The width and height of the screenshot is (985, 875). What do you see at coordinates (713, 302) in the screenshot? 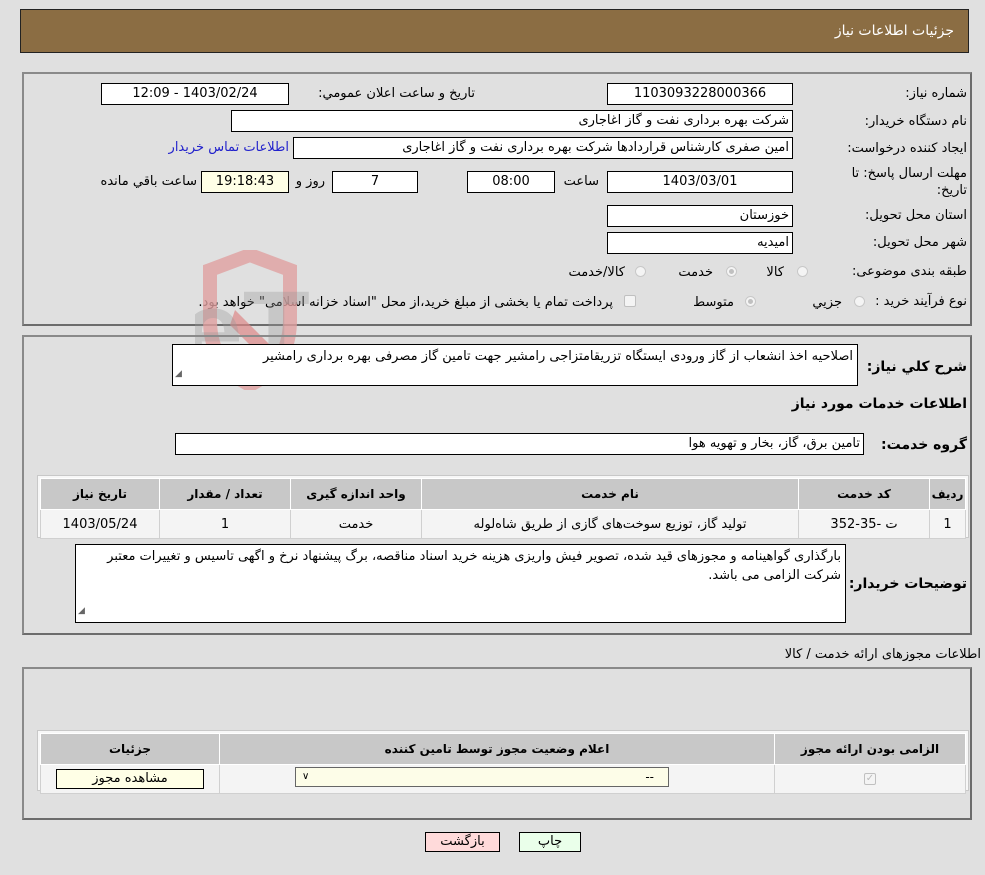
I see `purchase-option-medium: متوسط` at bounding box center [713, 302].